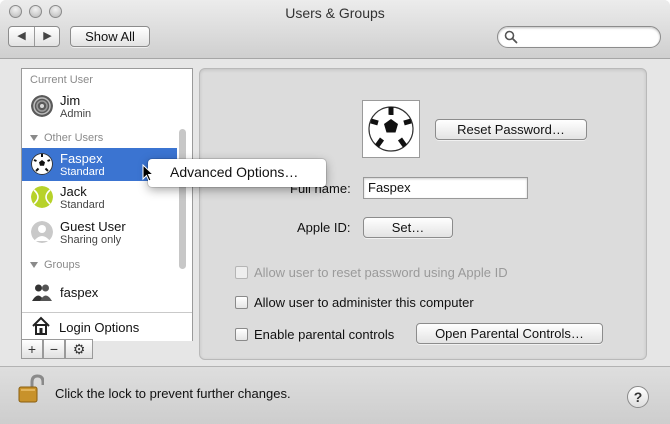  What do you see at coordinates (324, 334) in the screenshot?
I see `parental-controls-label: Enable parental controls` at bounding box center [324, 334].